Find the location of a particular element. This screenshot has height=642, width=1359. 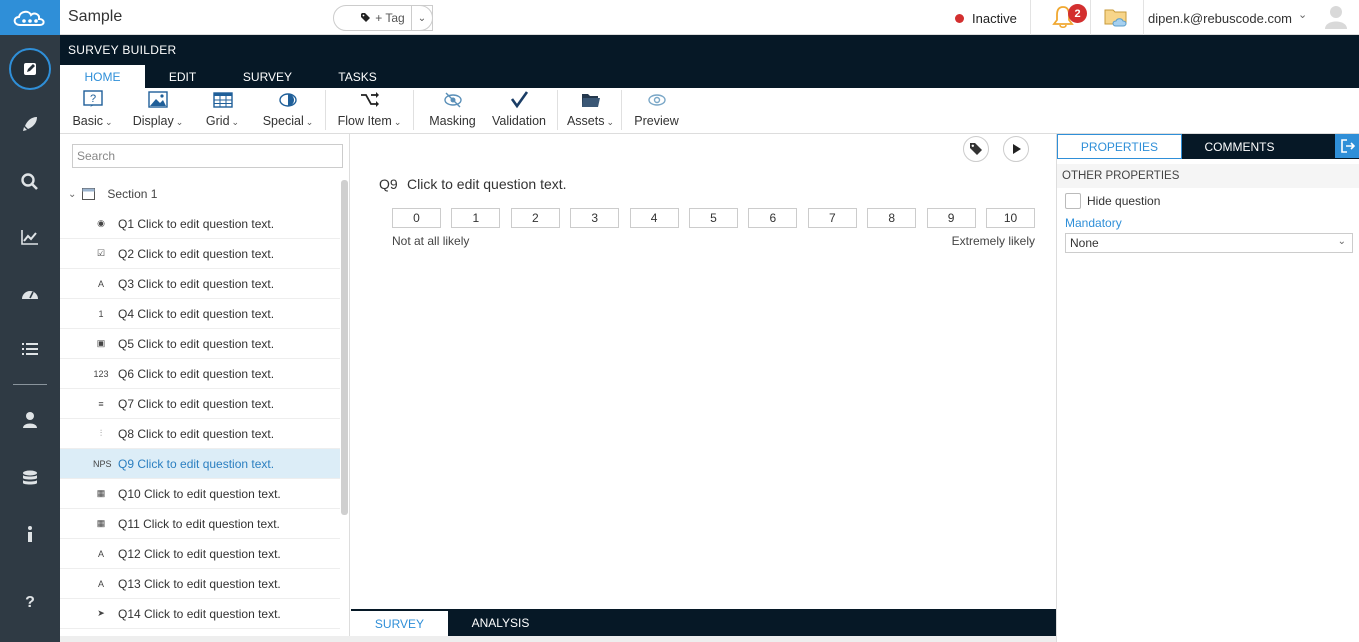

survey-title: Sample is located at coordinates (95, 17).